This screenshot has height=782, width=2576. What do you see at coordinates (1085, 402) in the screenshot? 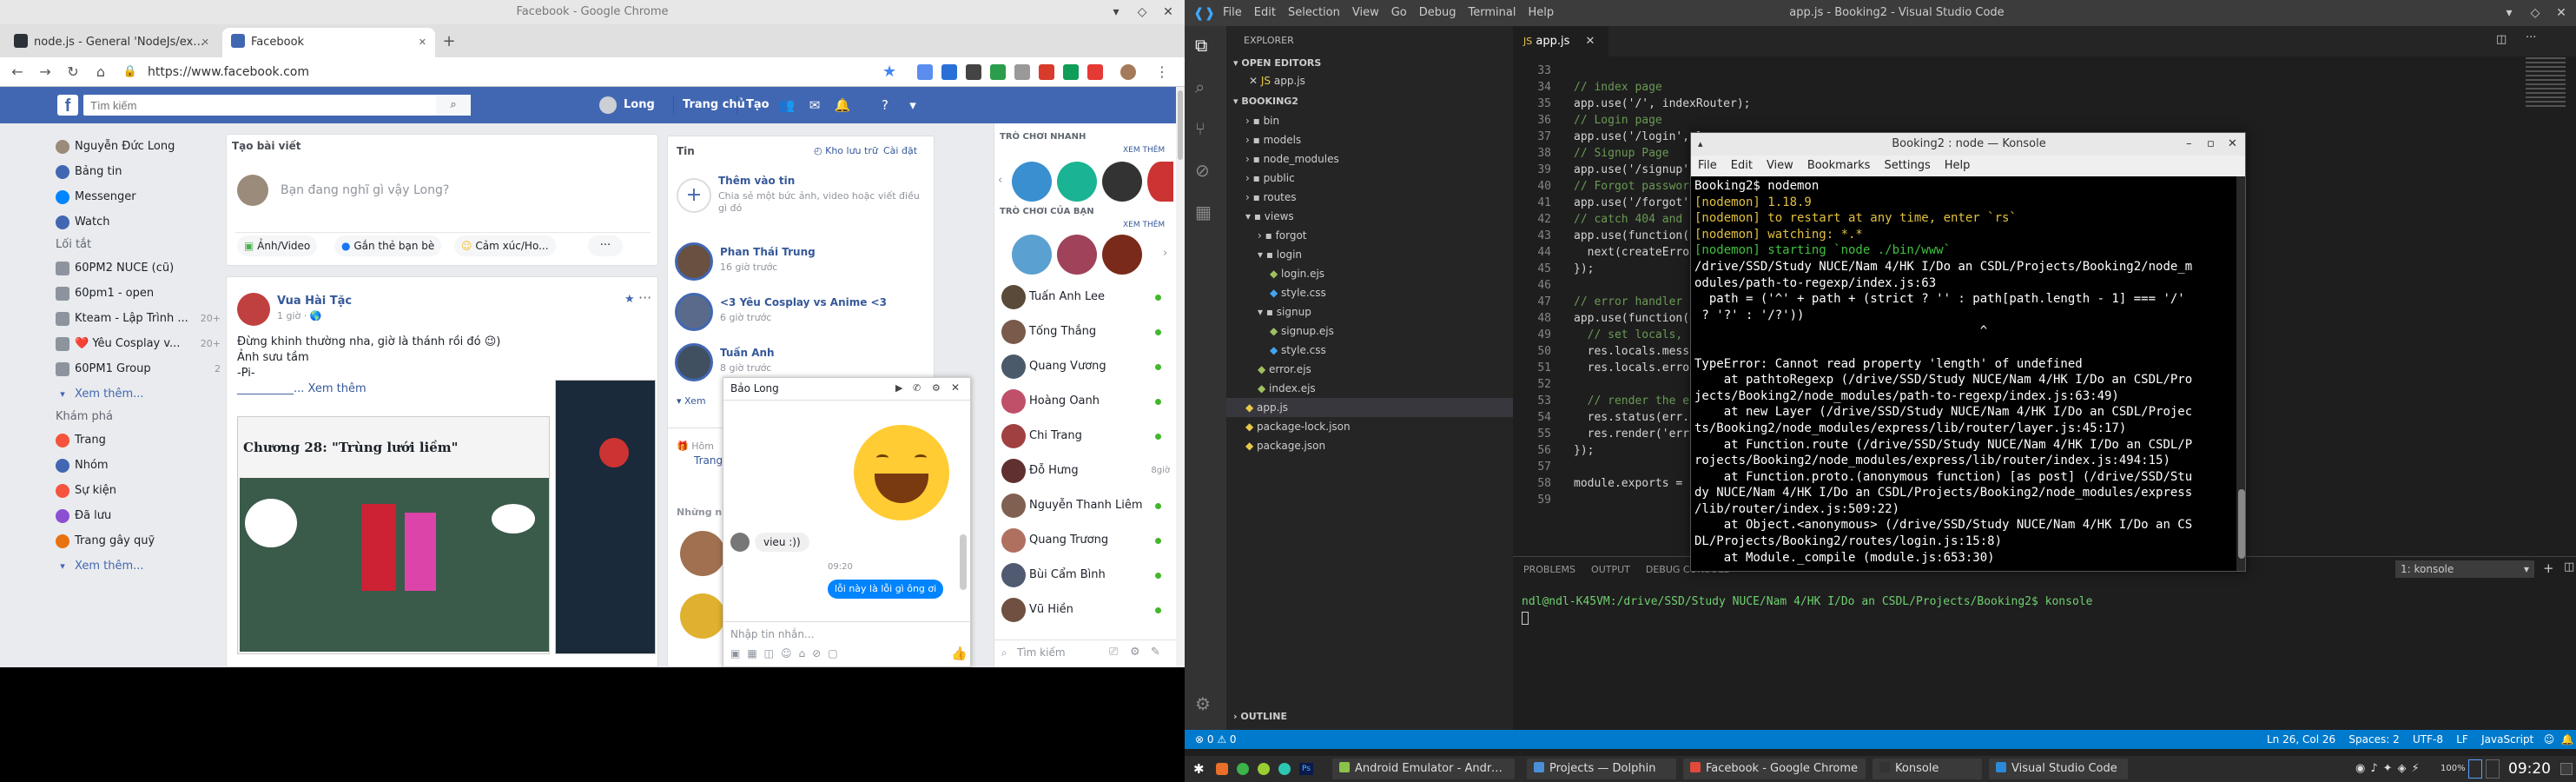
I see `contact-item: Hoàng Oanh` at bounding box center [1085, 402].